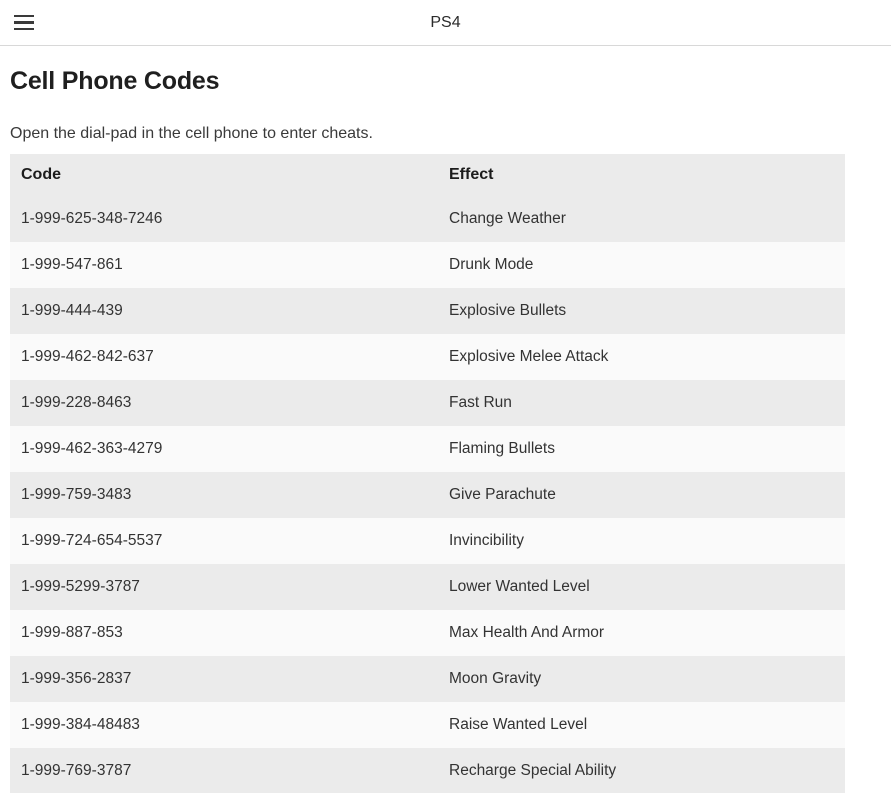 The height and width of the screenshot is (793, 891). I want to click on table-row: 1-999-887-853 Max Health And Armor, so click(427, 633).